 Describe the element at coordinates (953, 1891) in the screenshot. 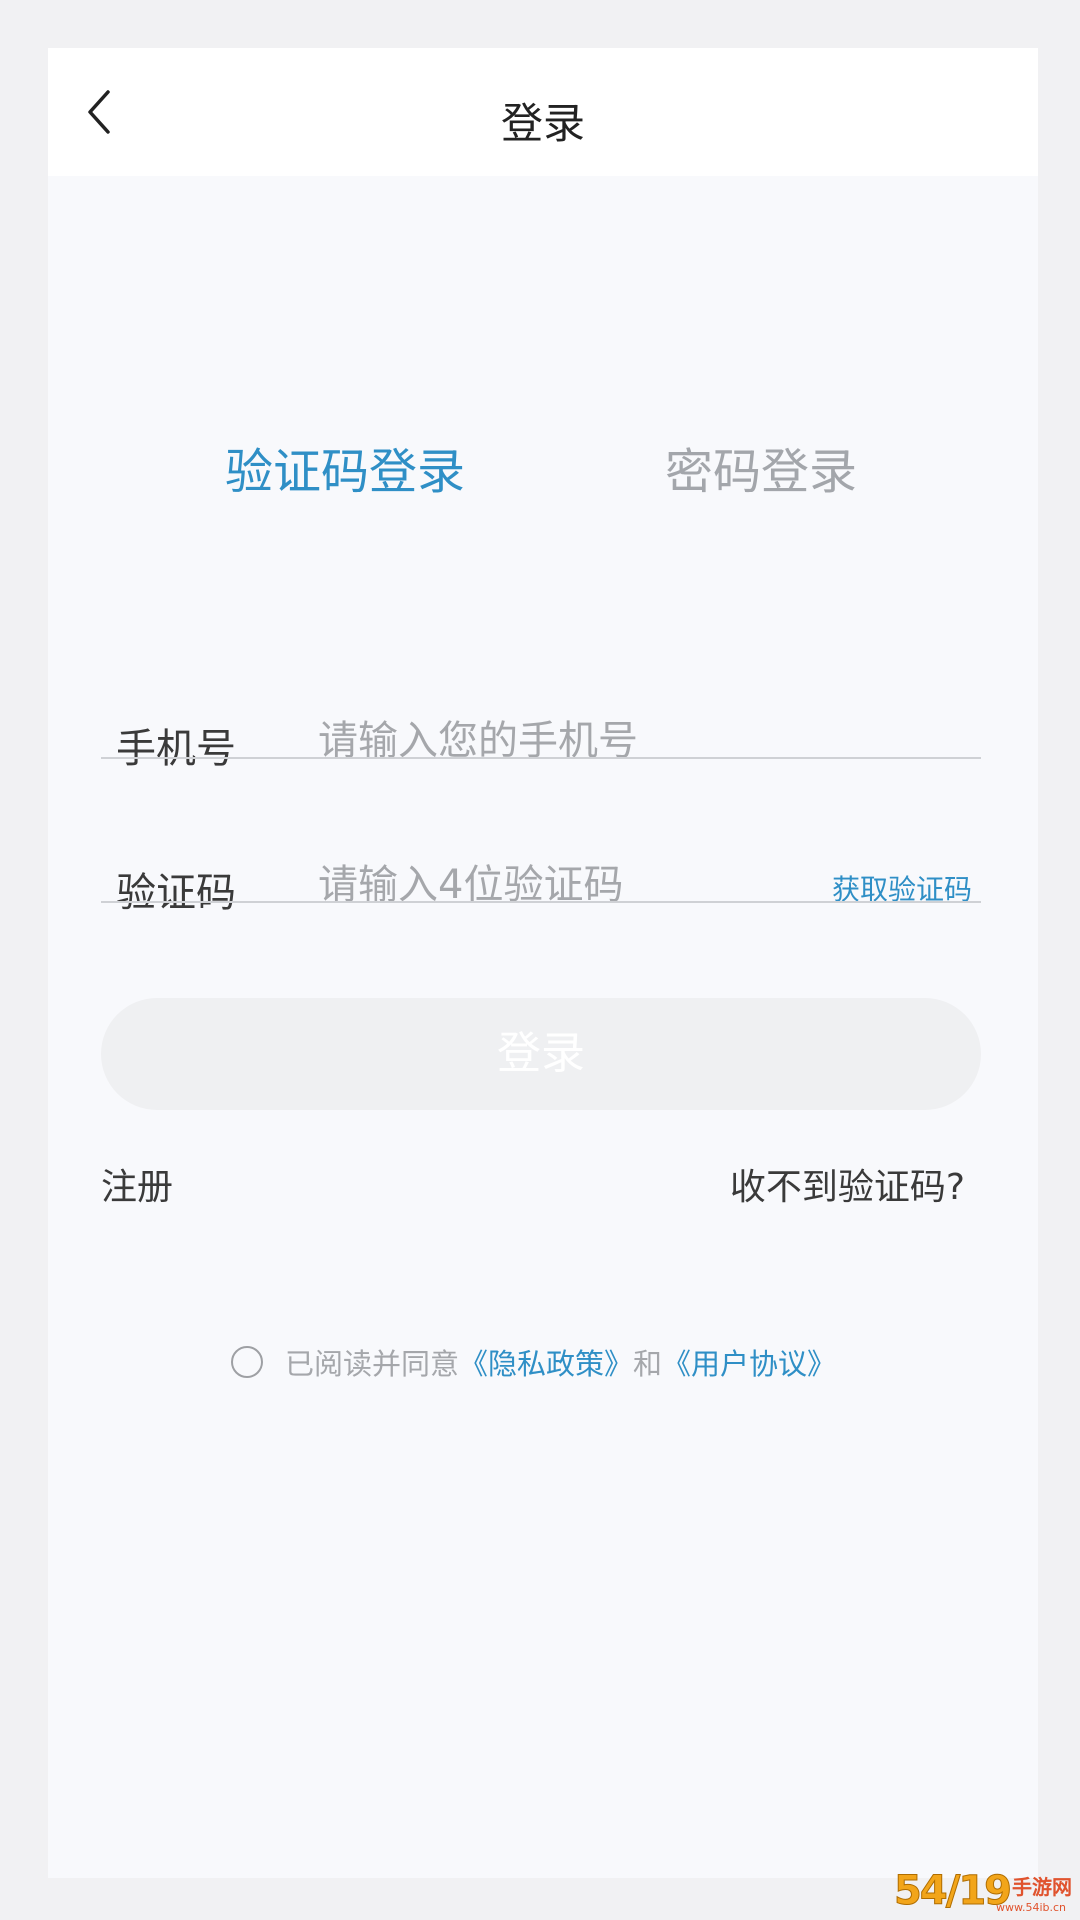

I see `watermark-slash: /` at that location.